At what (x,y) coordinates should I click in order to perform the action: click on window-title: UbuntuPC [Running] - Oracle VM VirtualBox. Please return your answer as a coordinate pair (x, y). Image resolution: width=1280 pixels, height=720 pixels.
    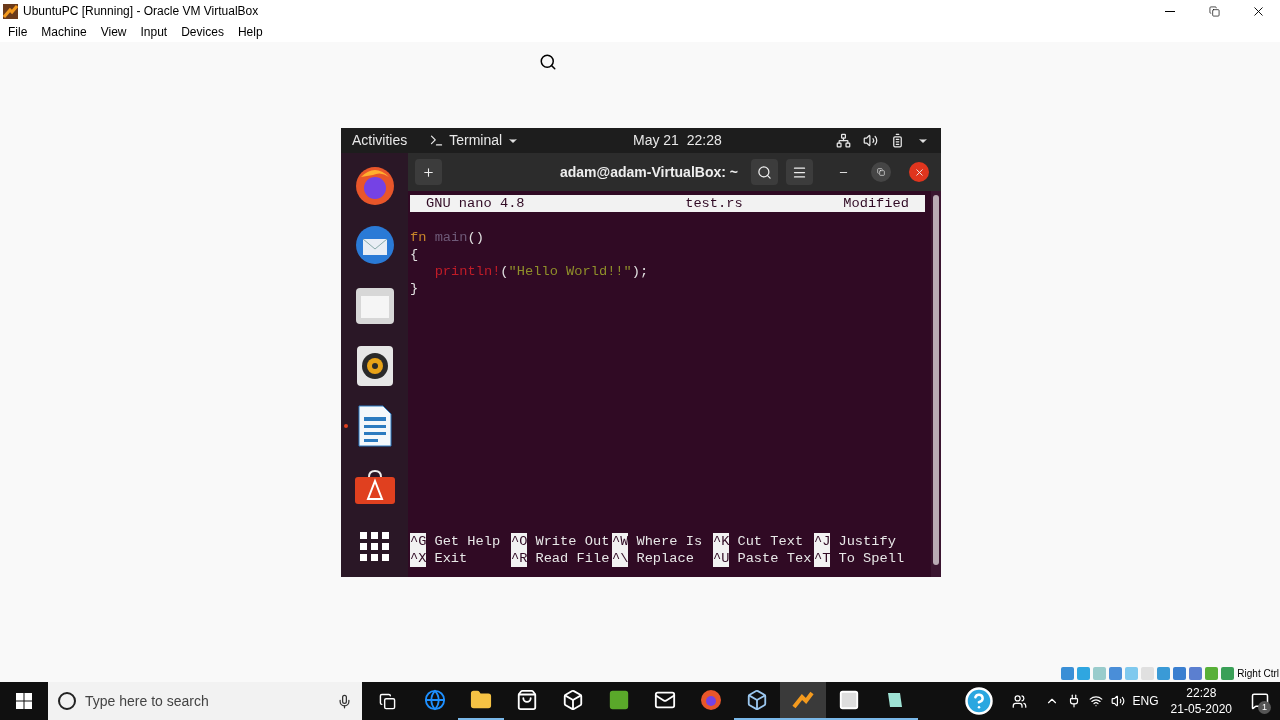
    Looking at the image, I should click on (141, 11).